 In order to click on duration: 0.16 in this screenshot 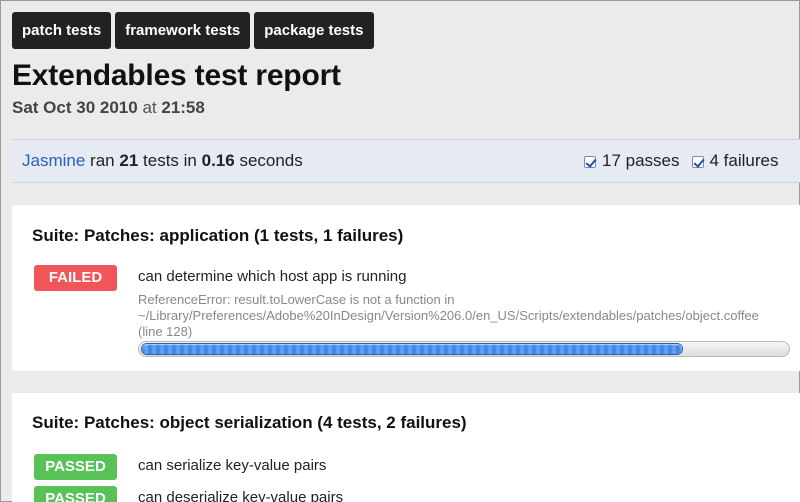, I will do `click(218, 160)`.